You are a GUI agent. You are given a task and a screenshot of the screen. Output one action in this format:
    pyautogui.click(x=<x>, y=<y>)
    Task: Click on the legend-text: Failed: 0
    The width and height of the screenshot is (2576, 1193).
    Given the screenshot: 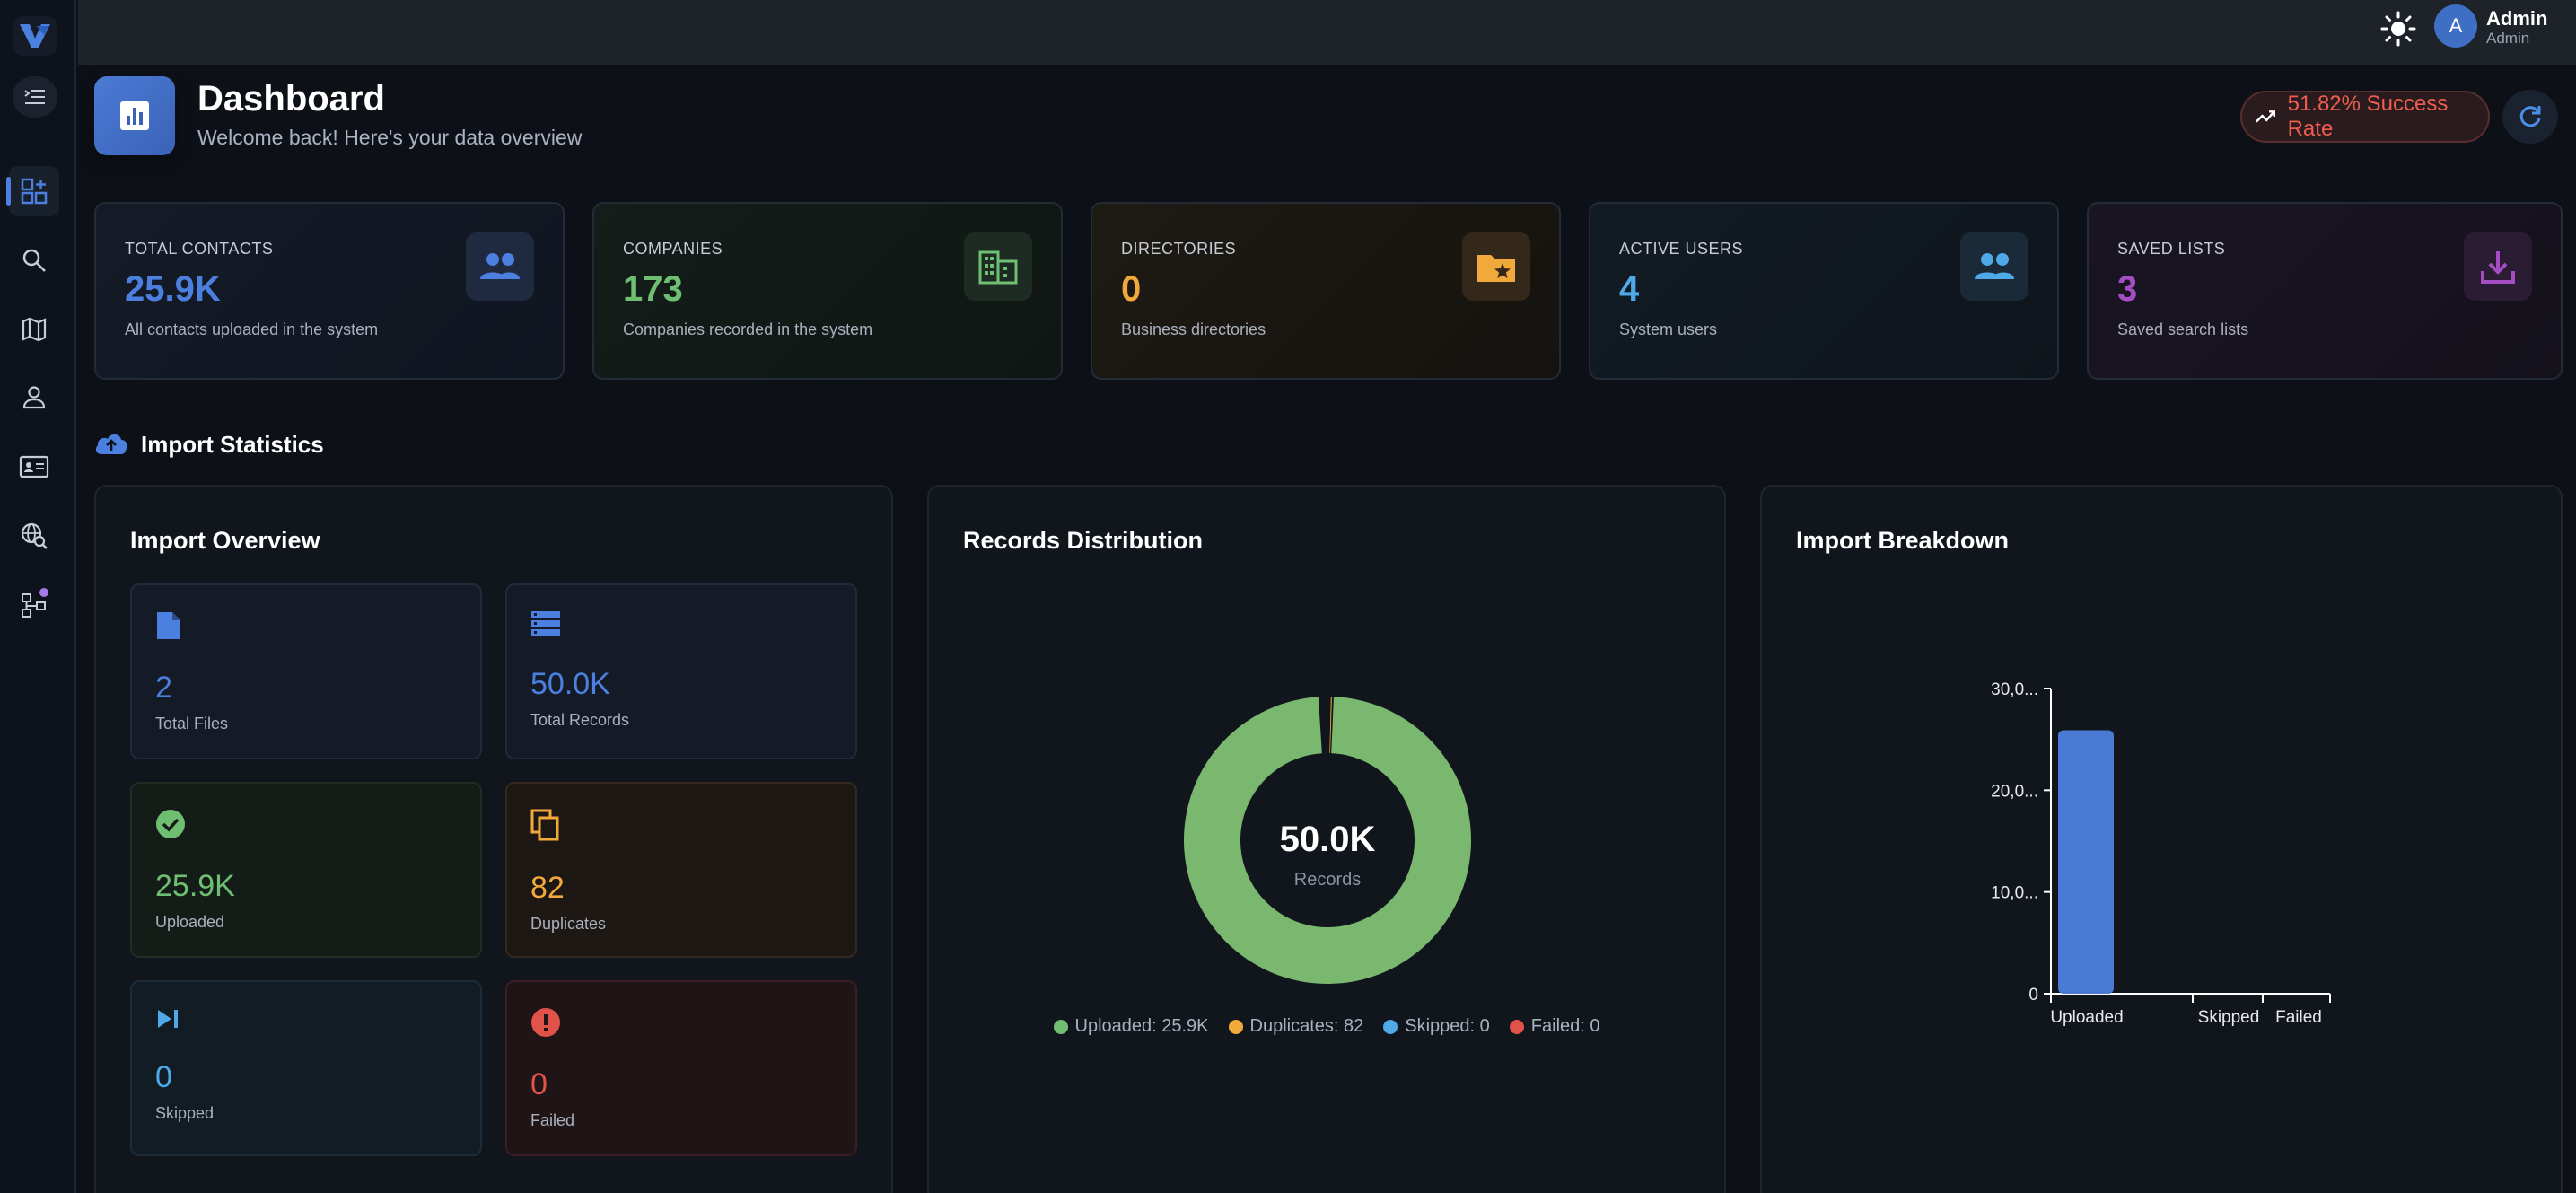 What is the action you would take?
    pyautogui.click(x=1565, y=1026)
    